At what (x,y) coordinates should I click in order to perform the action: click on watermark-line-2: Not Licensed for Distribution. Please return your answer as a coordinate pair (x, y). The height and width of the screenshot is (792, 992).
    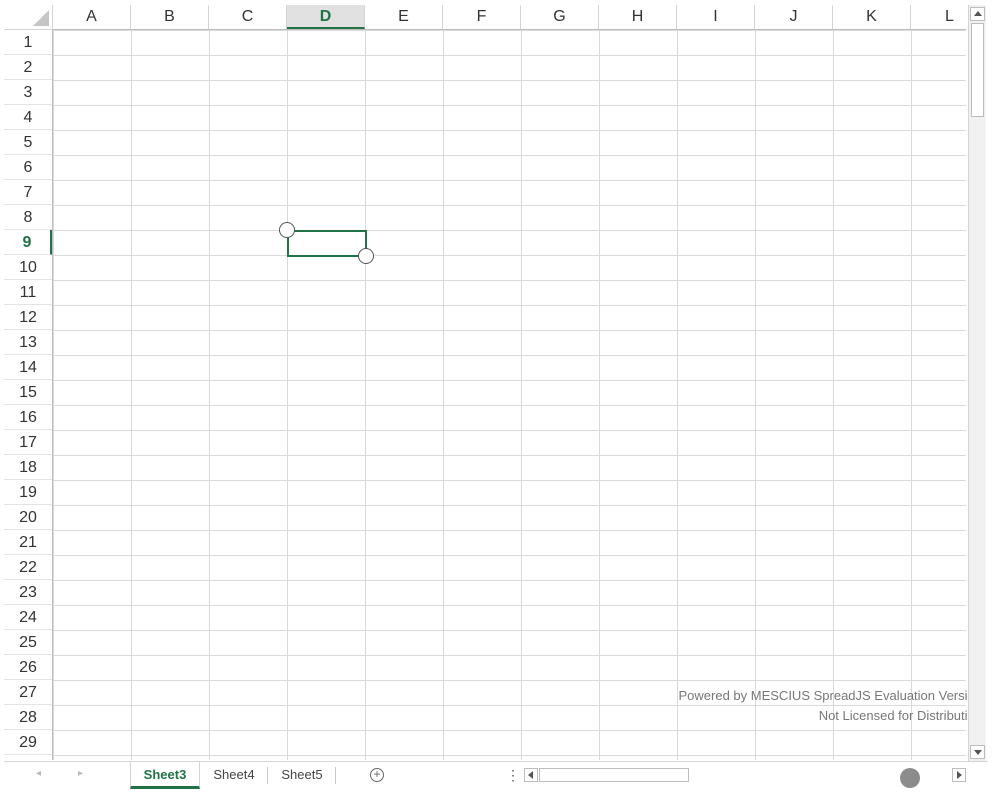
    Looking at the image, I should click on (900, 715).